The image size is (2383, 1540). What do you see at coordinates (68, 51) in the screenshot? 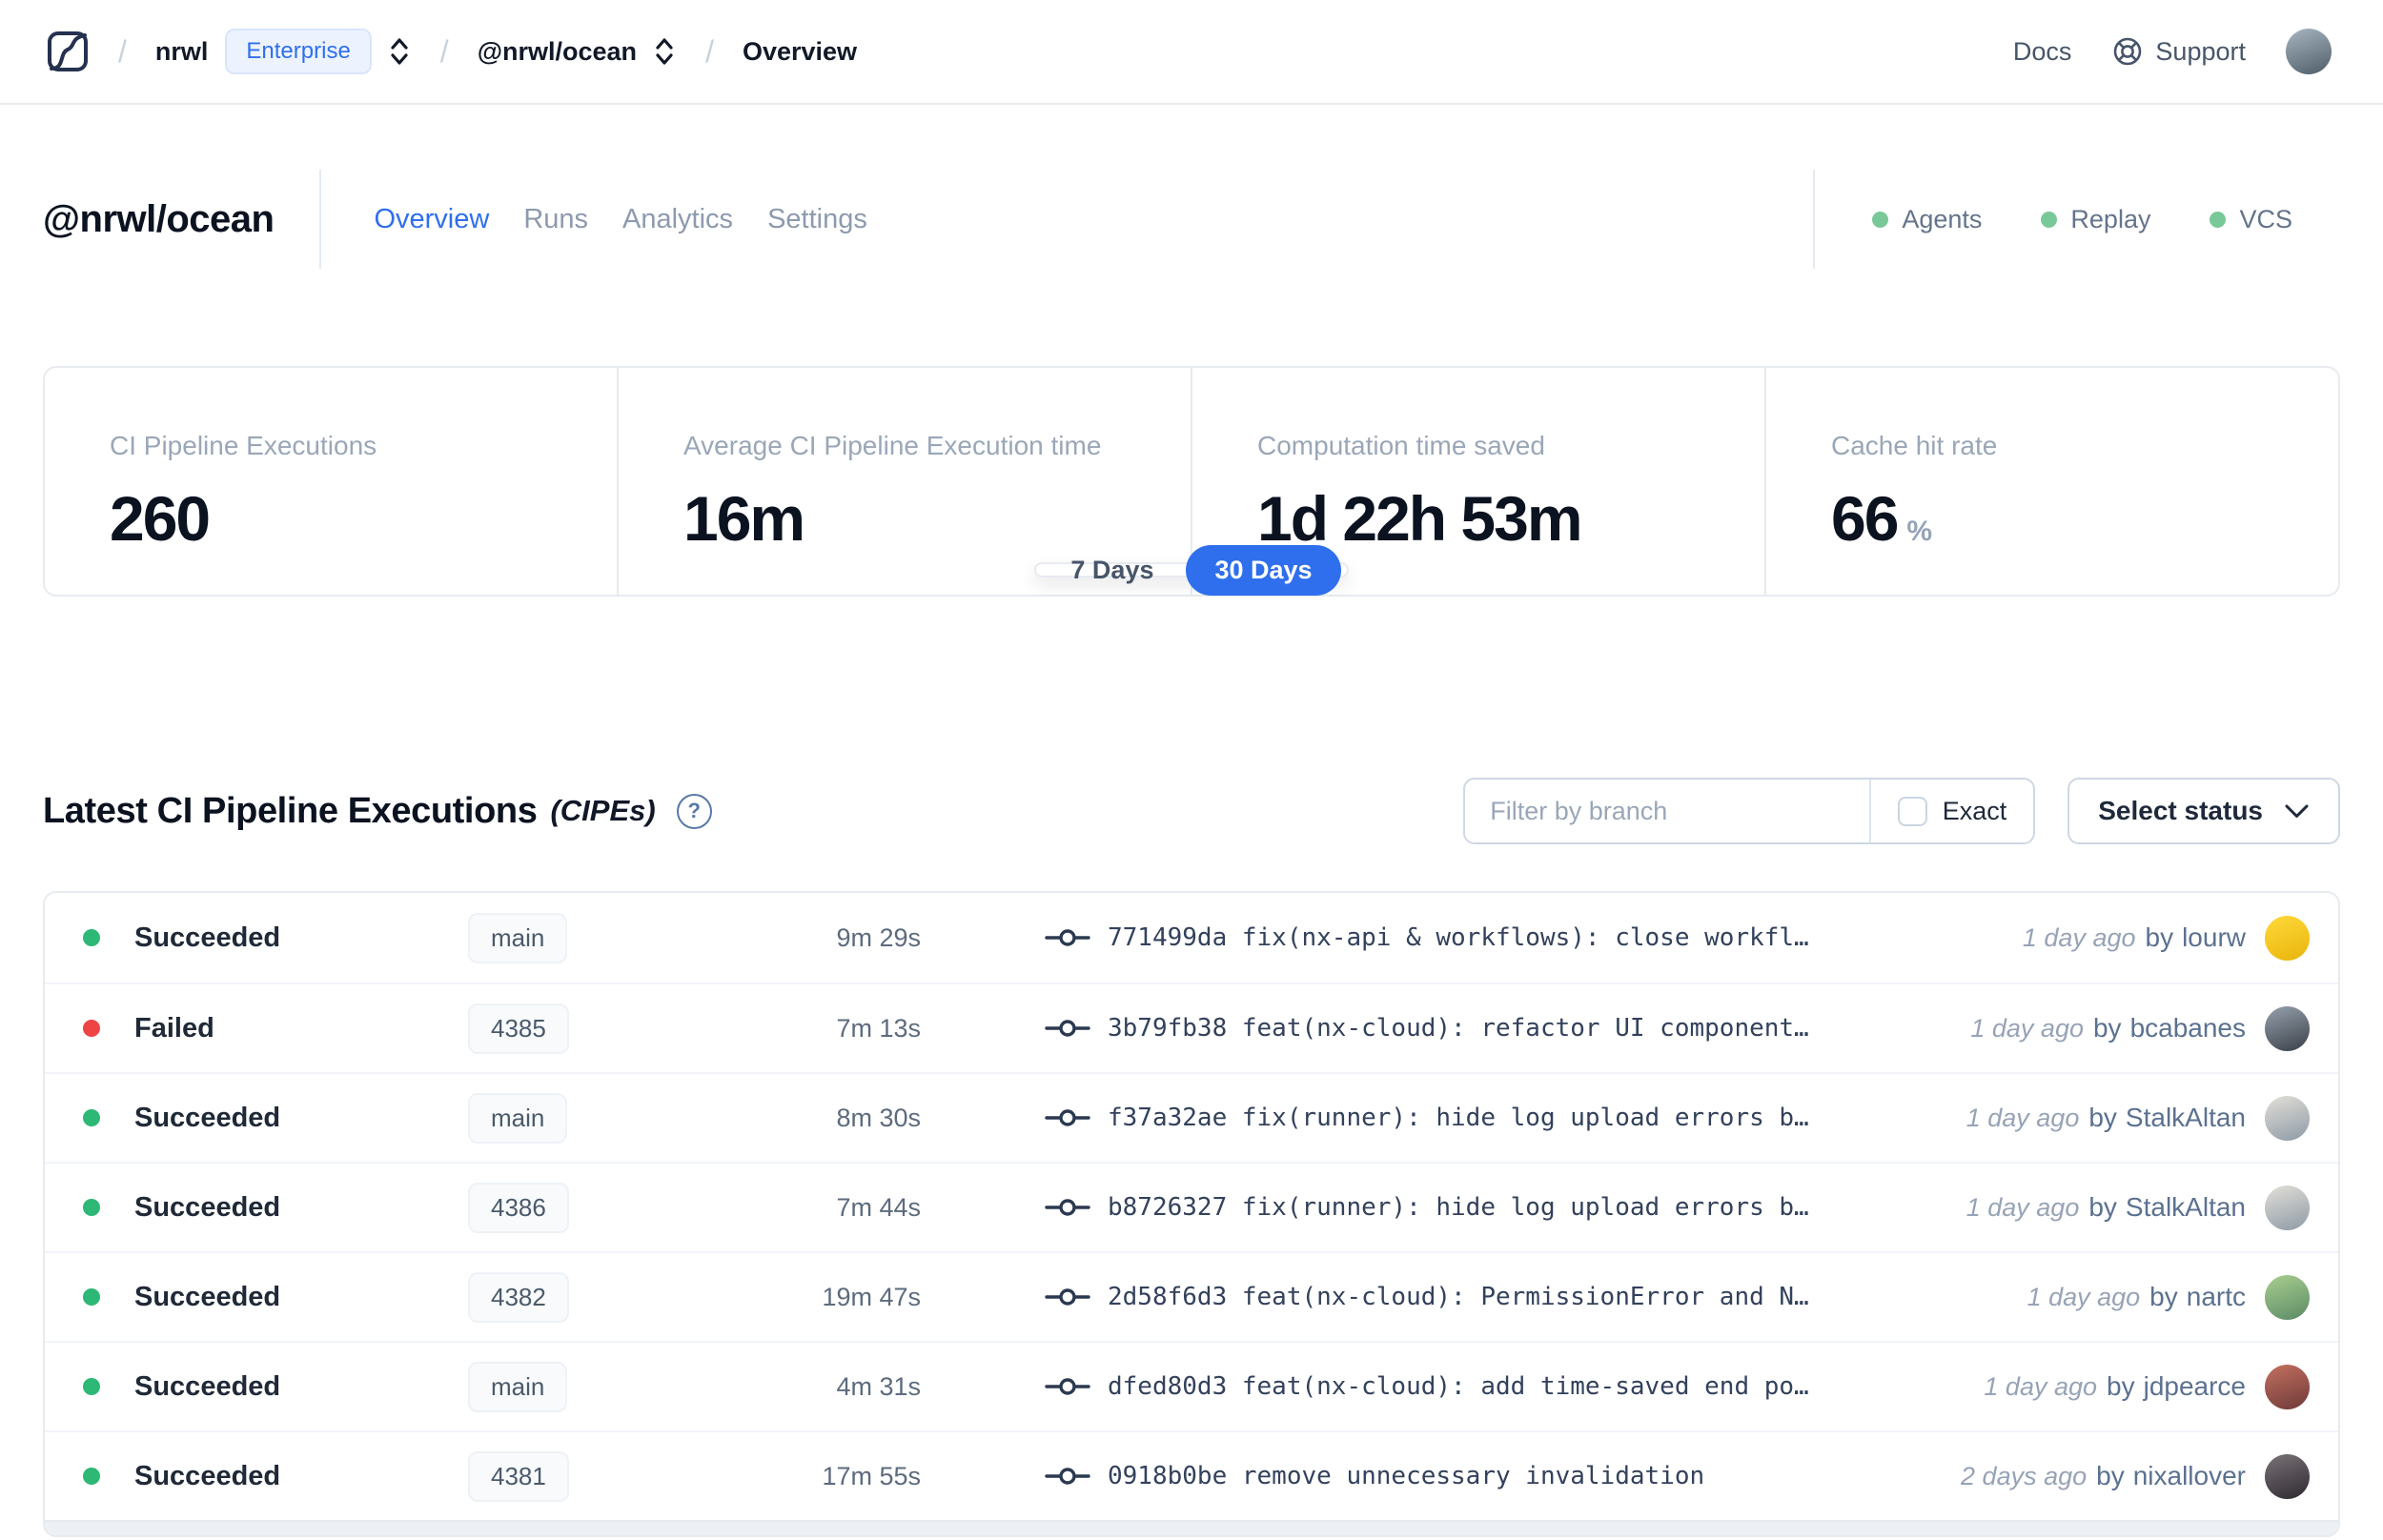
I see `nx-cloud-logo` at bounding box center [68, 51].